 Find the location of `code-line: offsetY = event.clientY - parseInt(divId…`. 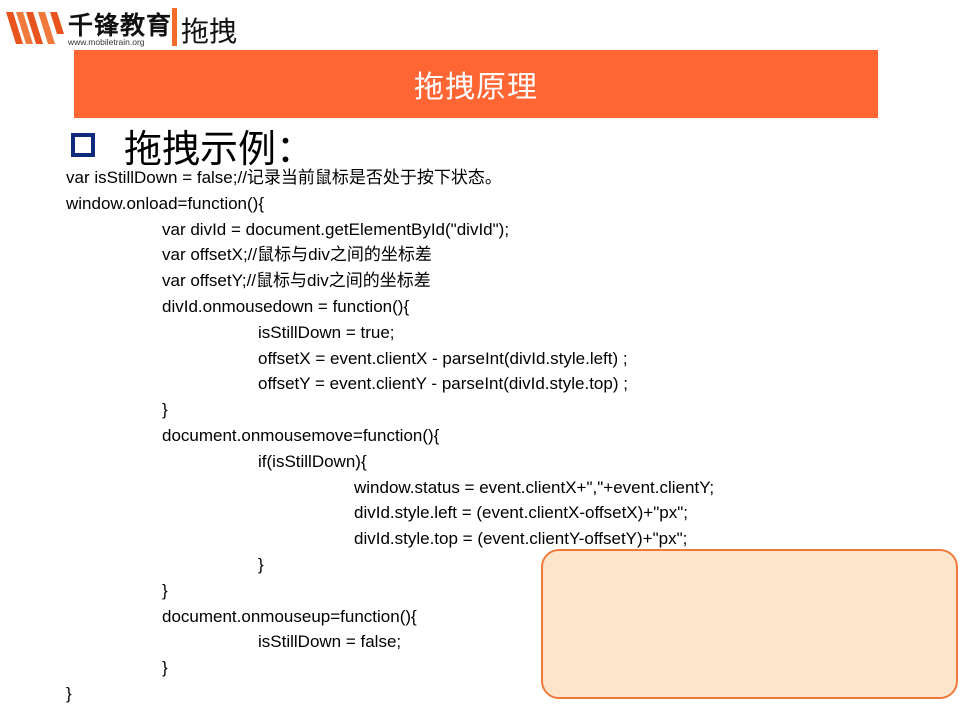

code-line: offsetY = event.clientY - parseInt(divId… is located at coordinates (443, 384).